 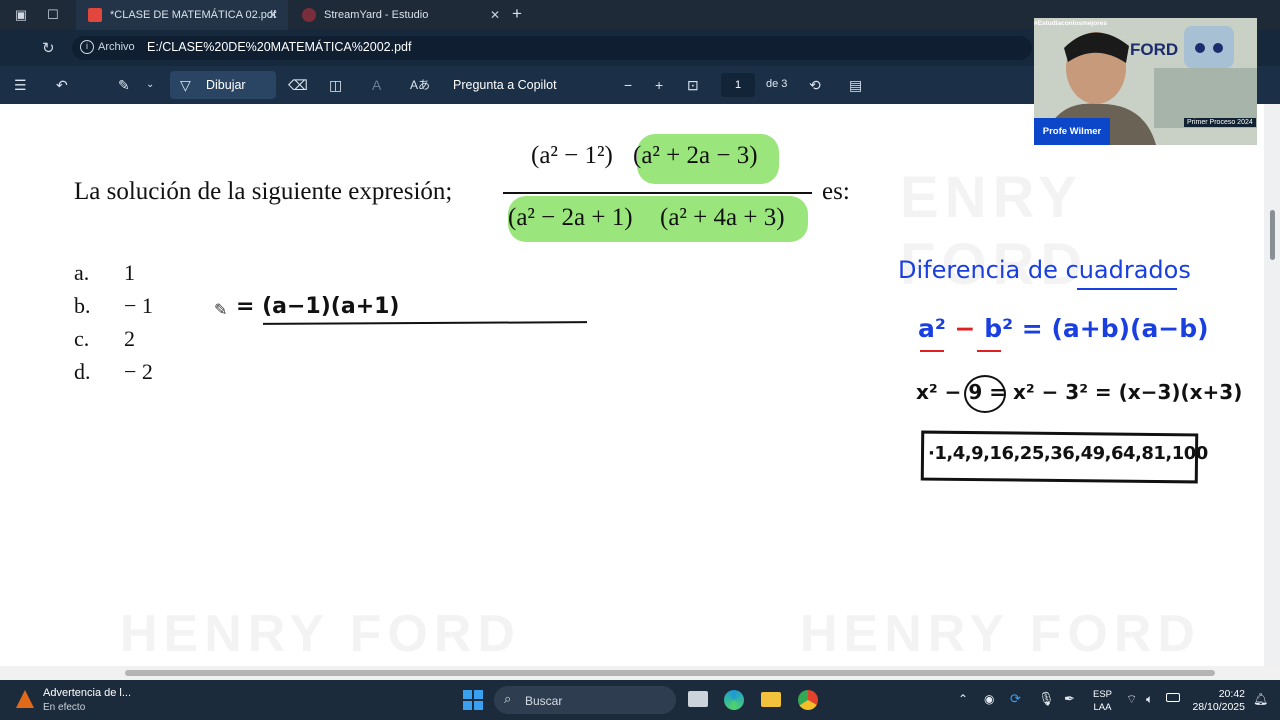 I want to click on pen-icon: ✎, so click(x=221, y=310).